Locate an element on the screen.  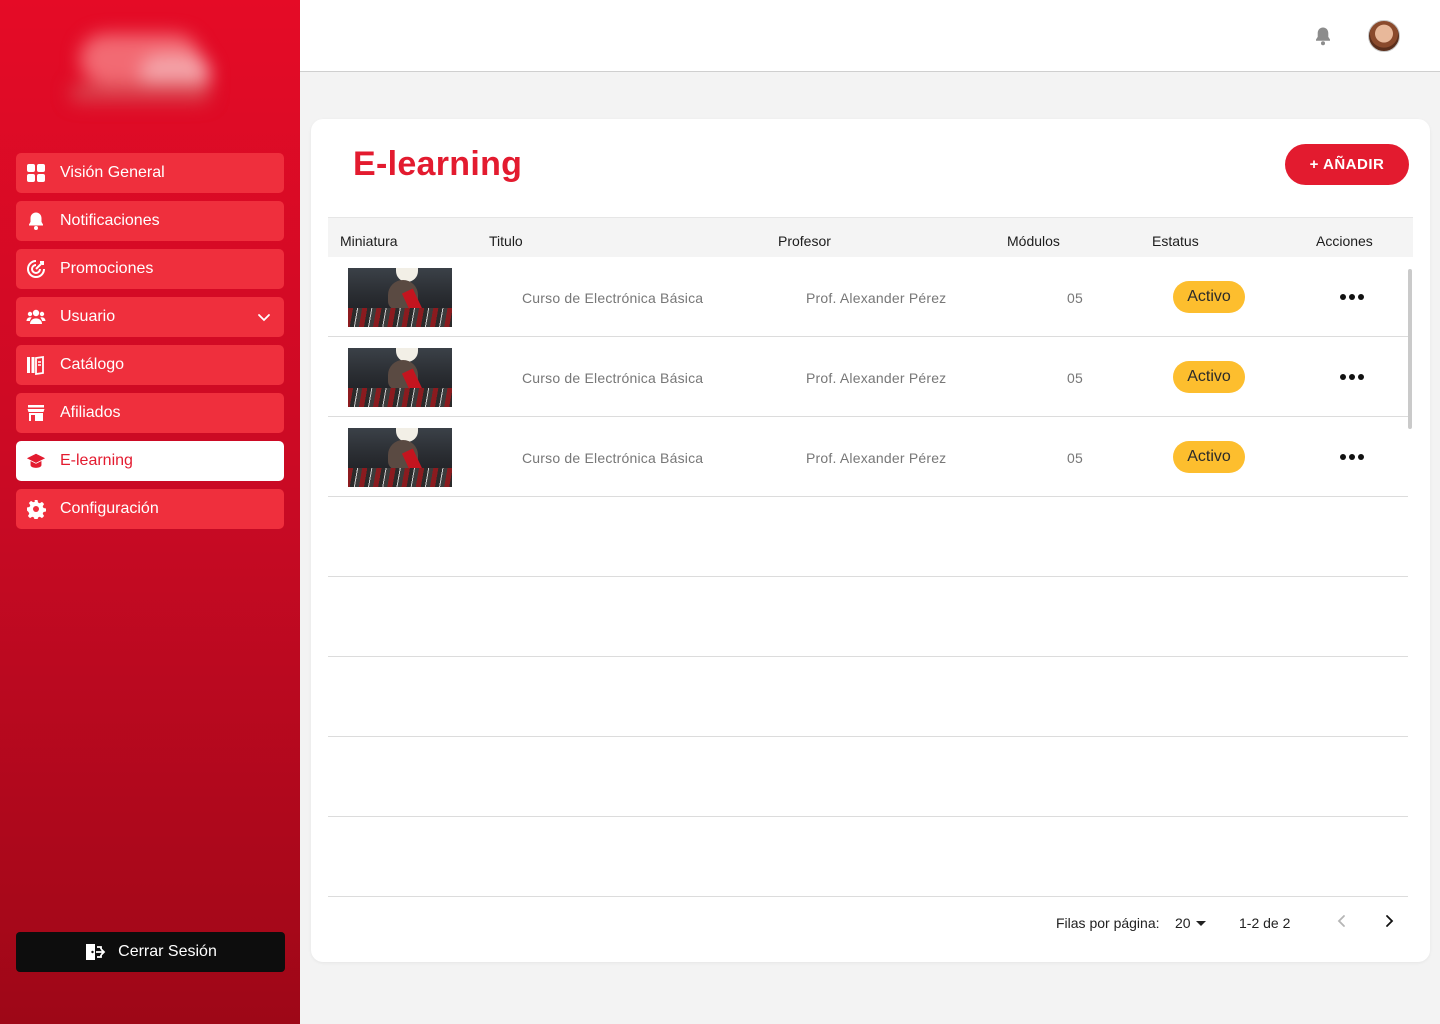
gear-icon is located at coordinates (36, 509).